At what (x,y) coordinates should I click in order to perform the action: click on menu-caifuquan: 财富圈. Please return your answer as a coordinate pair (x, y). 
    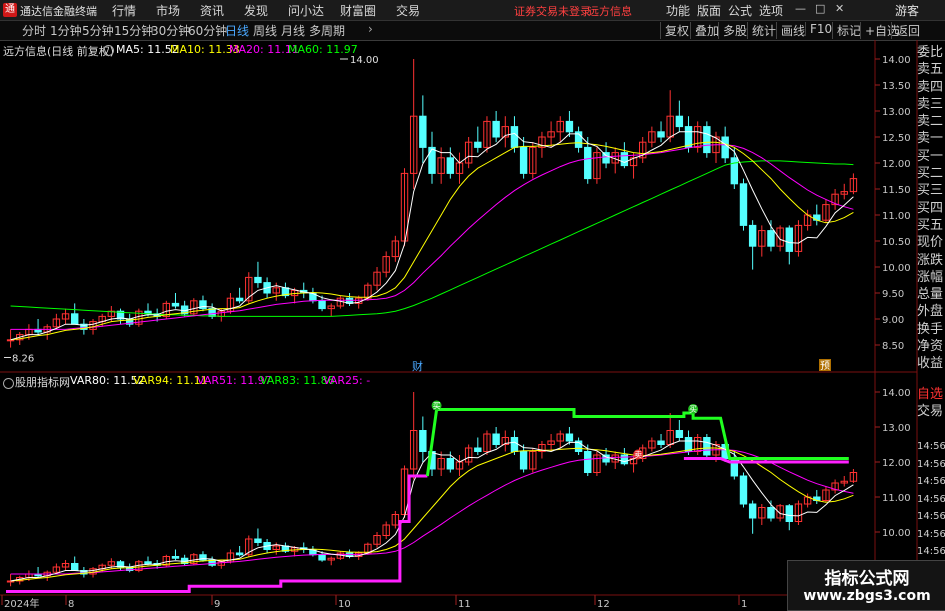
    Looking at the image, I should click on (358, 10).